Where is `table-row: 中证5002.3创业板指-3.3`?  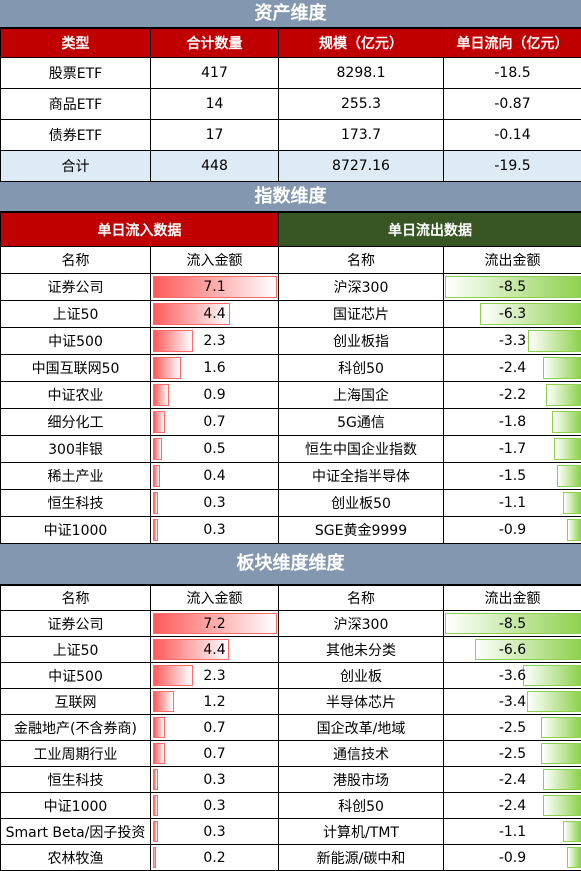
table-row: 中证5002.3创业板指-3.3 is located at coordinates (291, 341).